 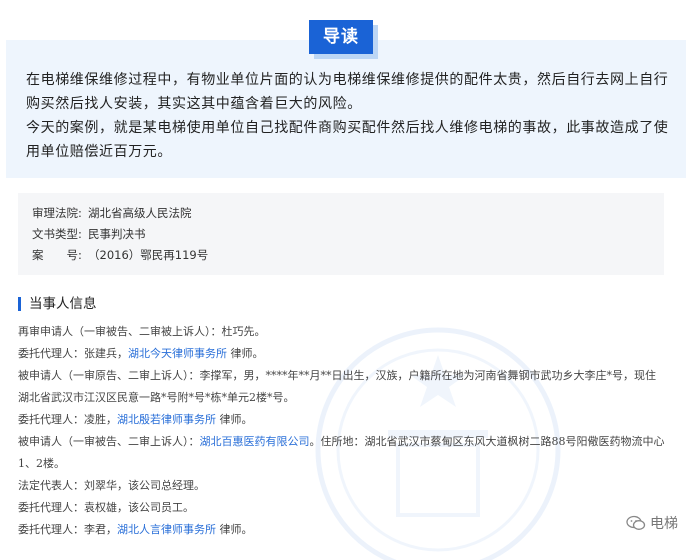 What do you see at coordinates (73, 353) in the screenshot?
I see `party-text: 委托代理人：张建兵，` at bounding box center [73, 353].